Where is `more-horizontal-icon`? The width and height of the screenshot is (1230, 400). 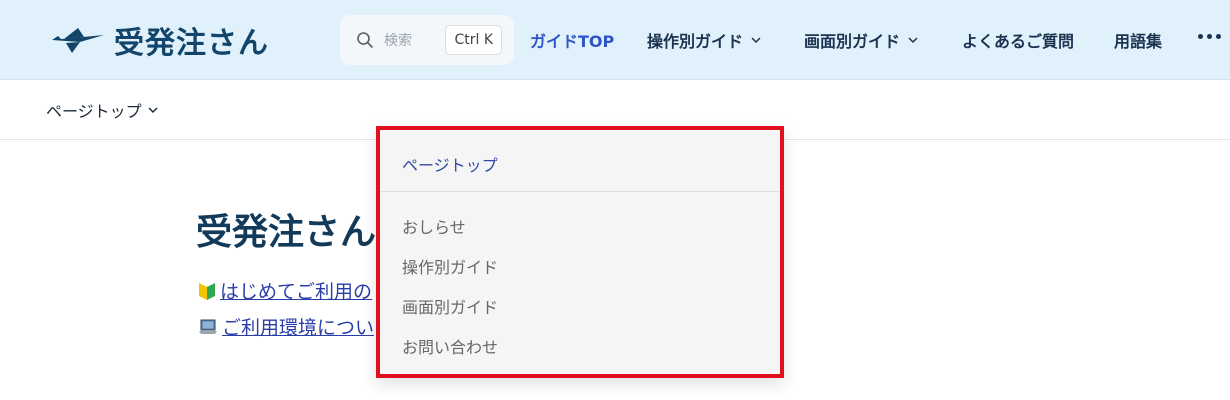 more-horizontal-icon is located at coordinates (1209, 36).